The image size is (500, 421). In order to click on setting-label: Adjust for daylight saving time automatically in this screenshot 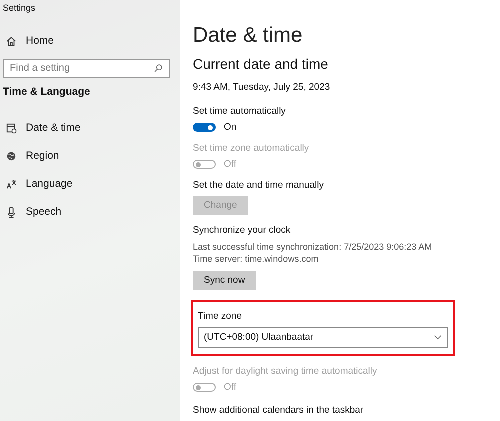, I will do `click(285, 371)`.